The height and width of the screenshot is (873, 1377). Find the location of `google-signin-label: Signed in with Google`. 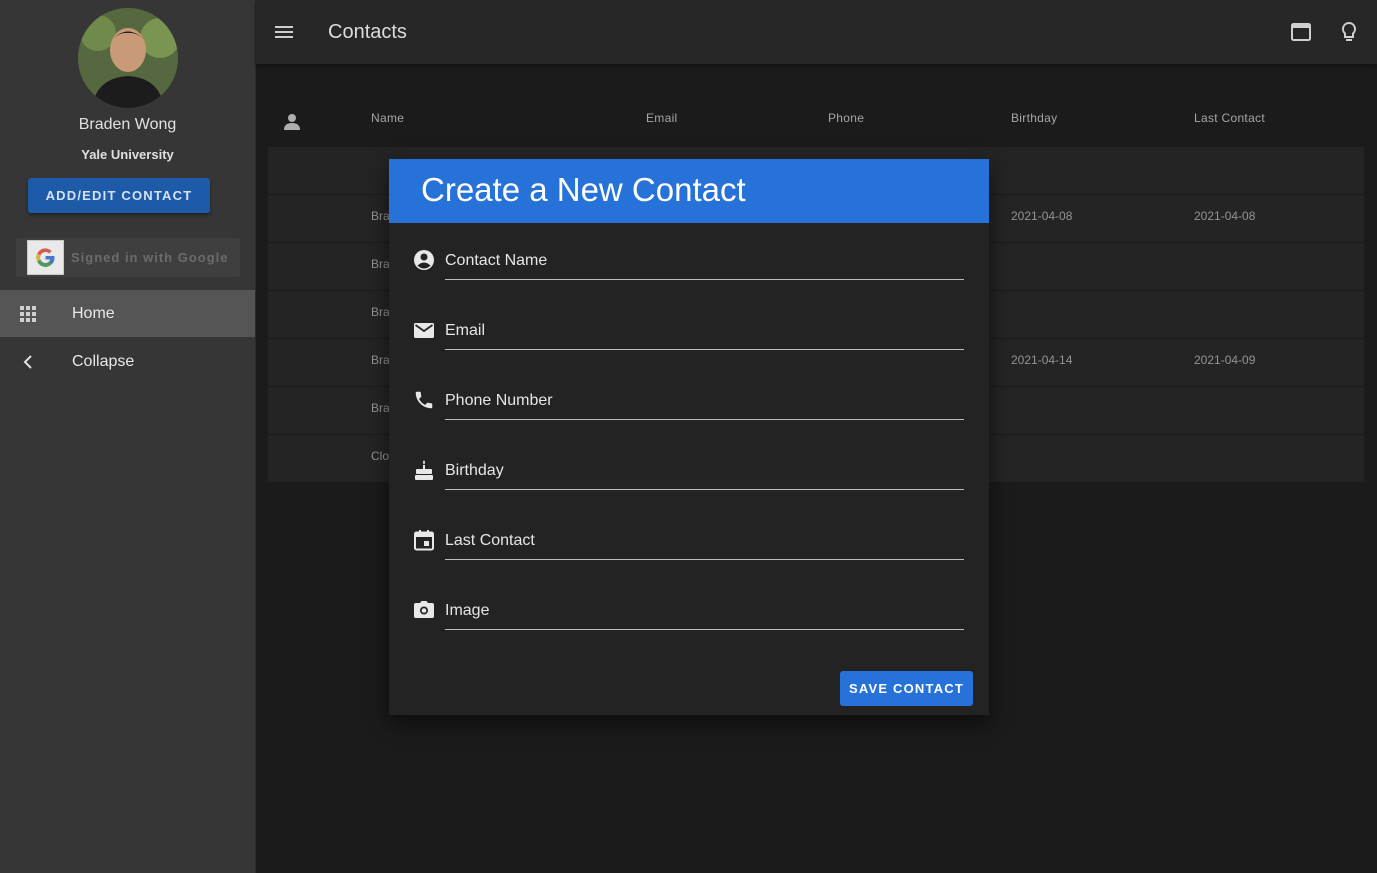

google-signin-label: Signed in with Google is located at coordinates (150, 257).